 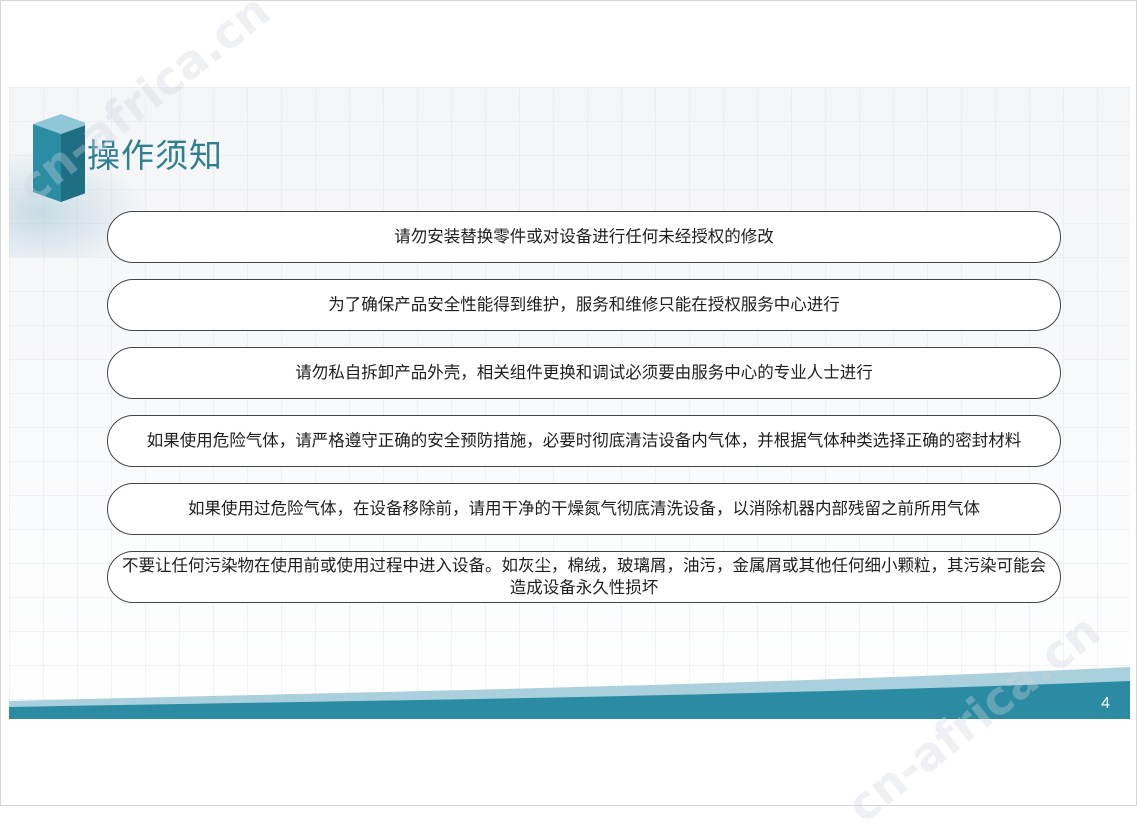 What do you see at coordinates (584, 305) in the screenshot?
I see `note-item-2: 为了确保产品安全性能得到维护，服务和维修只能在授权服务中心进行` at bounding box center [584, 305].